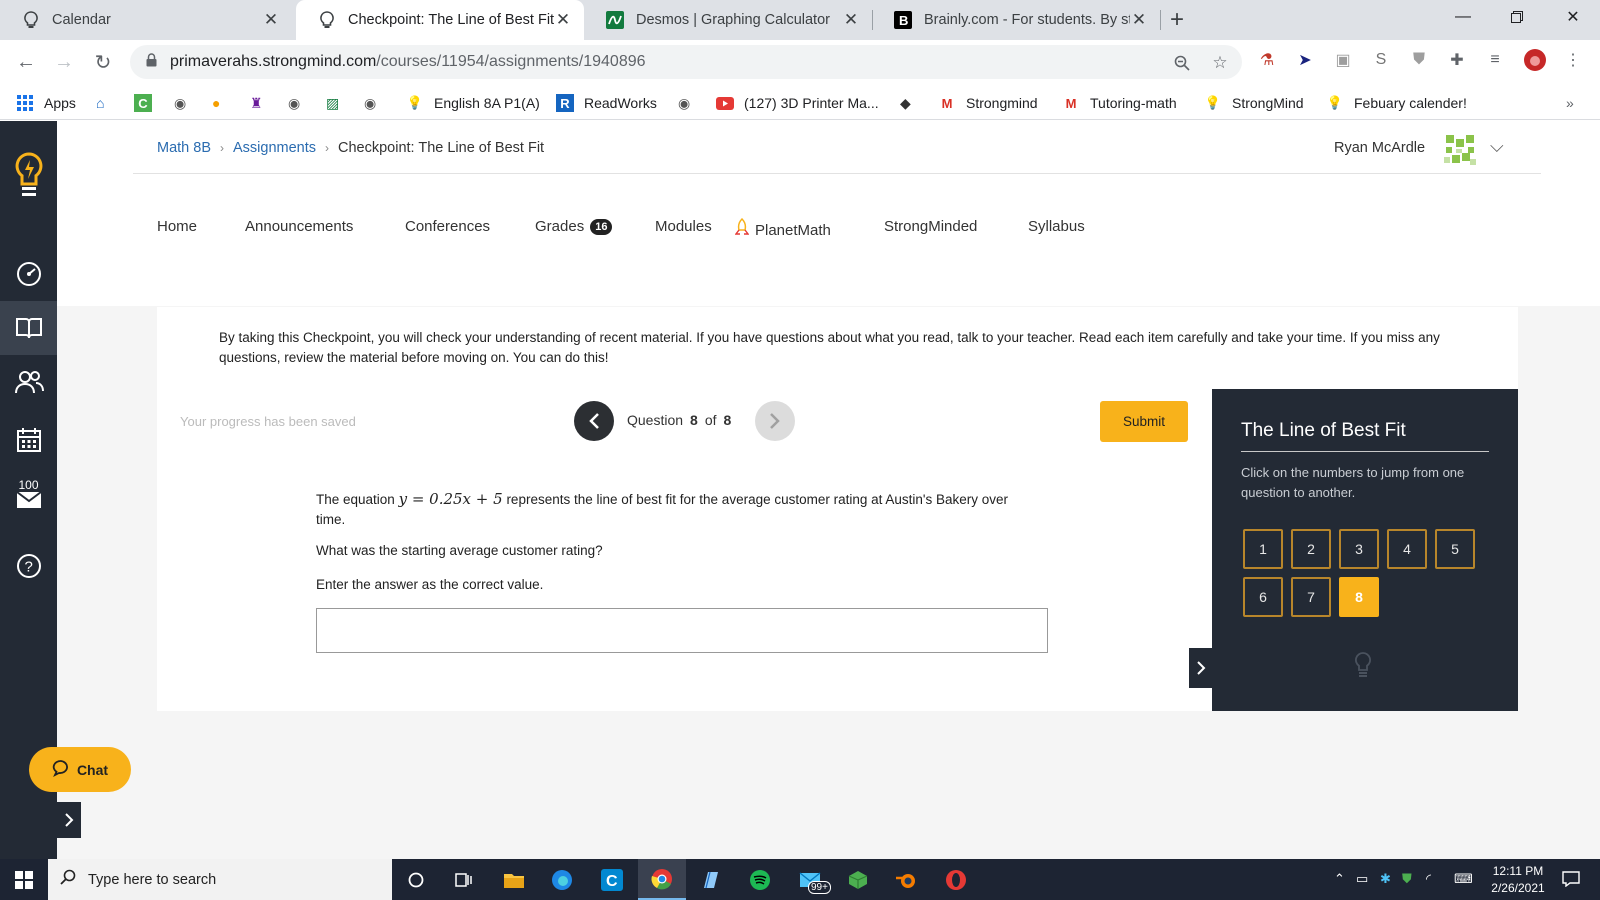 Image resolution: width=1600 pixels, height=900 pixels. Describe the element at coordinates (80, 769) in the screenshot. I see `chat-button: Chat` at that location.